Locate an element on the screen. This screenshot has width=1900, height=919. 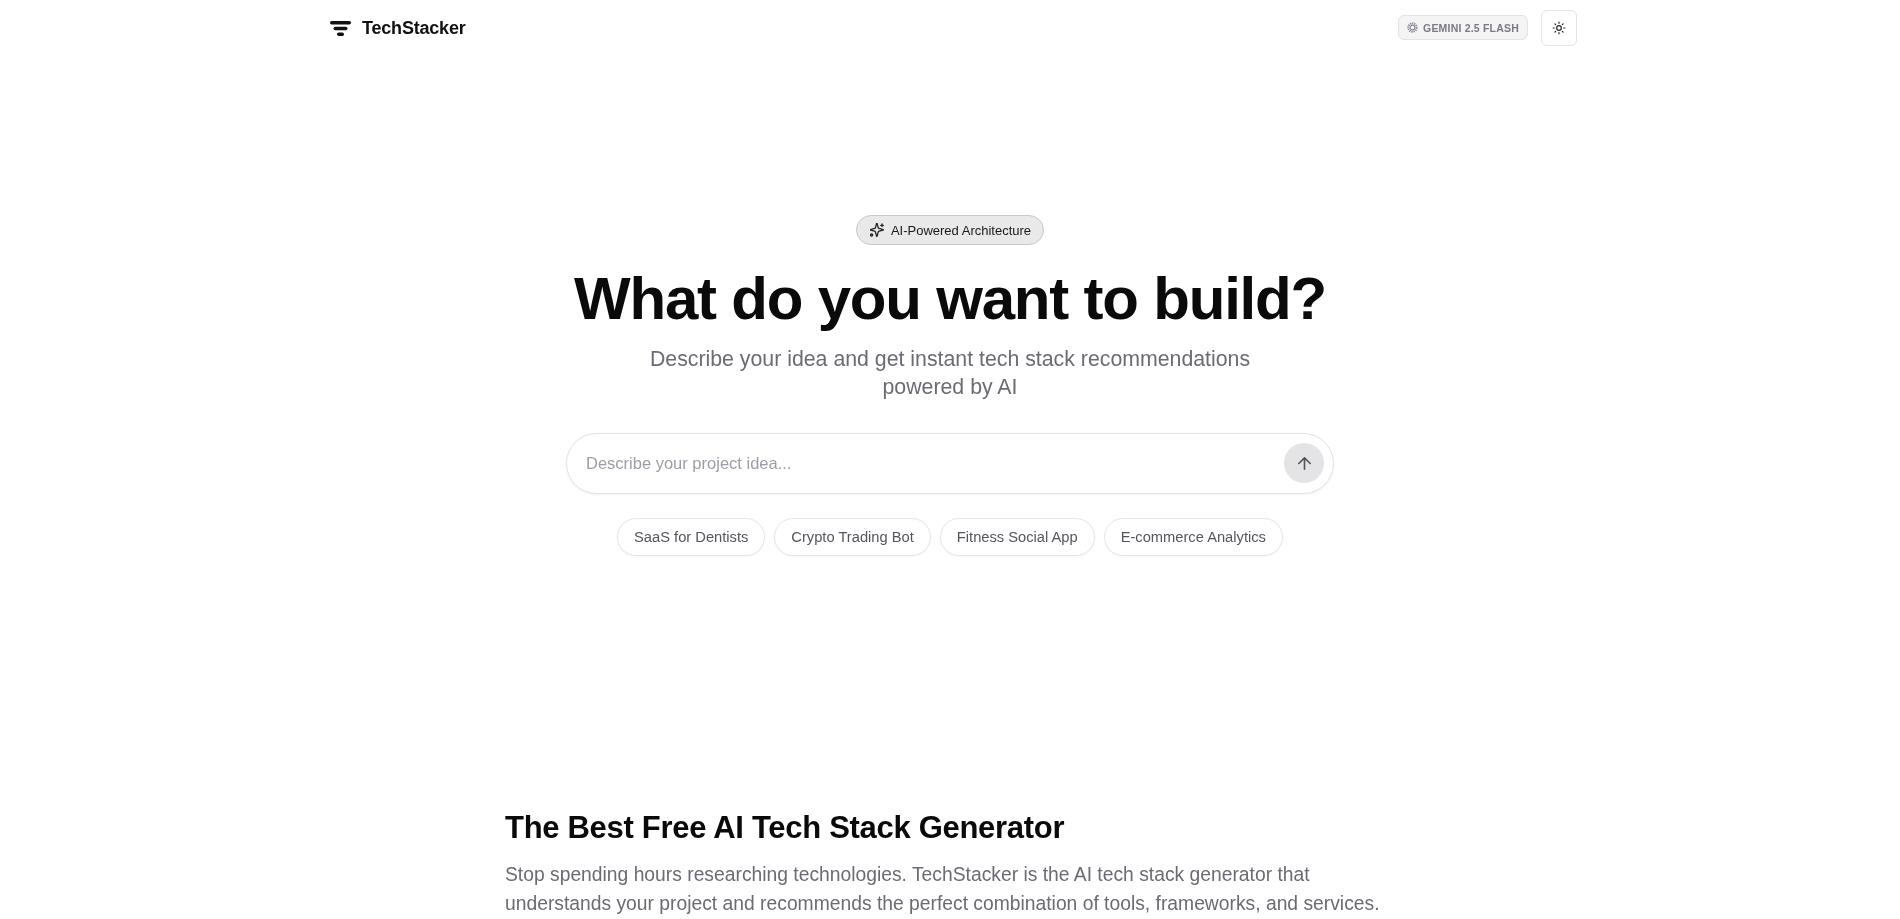
hero-title: What do you want to build? is located at coordinates (950, 299).